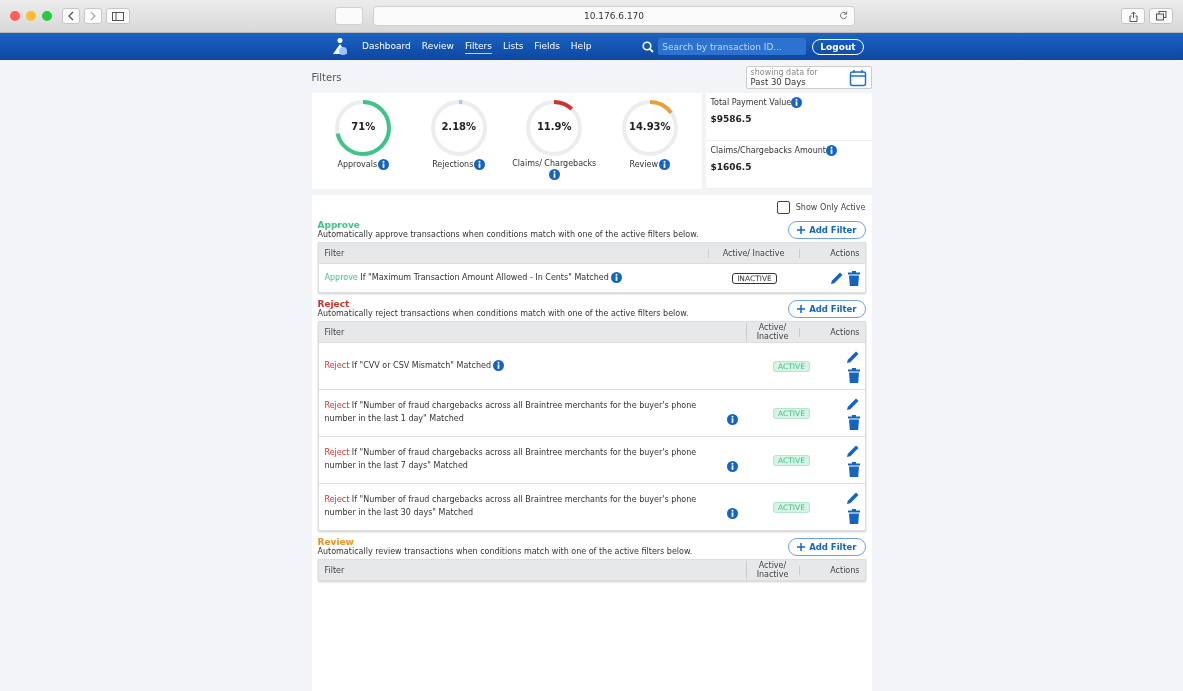  What do you see at coordinates (478, 46) in the screenshot?
I see `nav-link: Filters` at bounding box center [478, 46].